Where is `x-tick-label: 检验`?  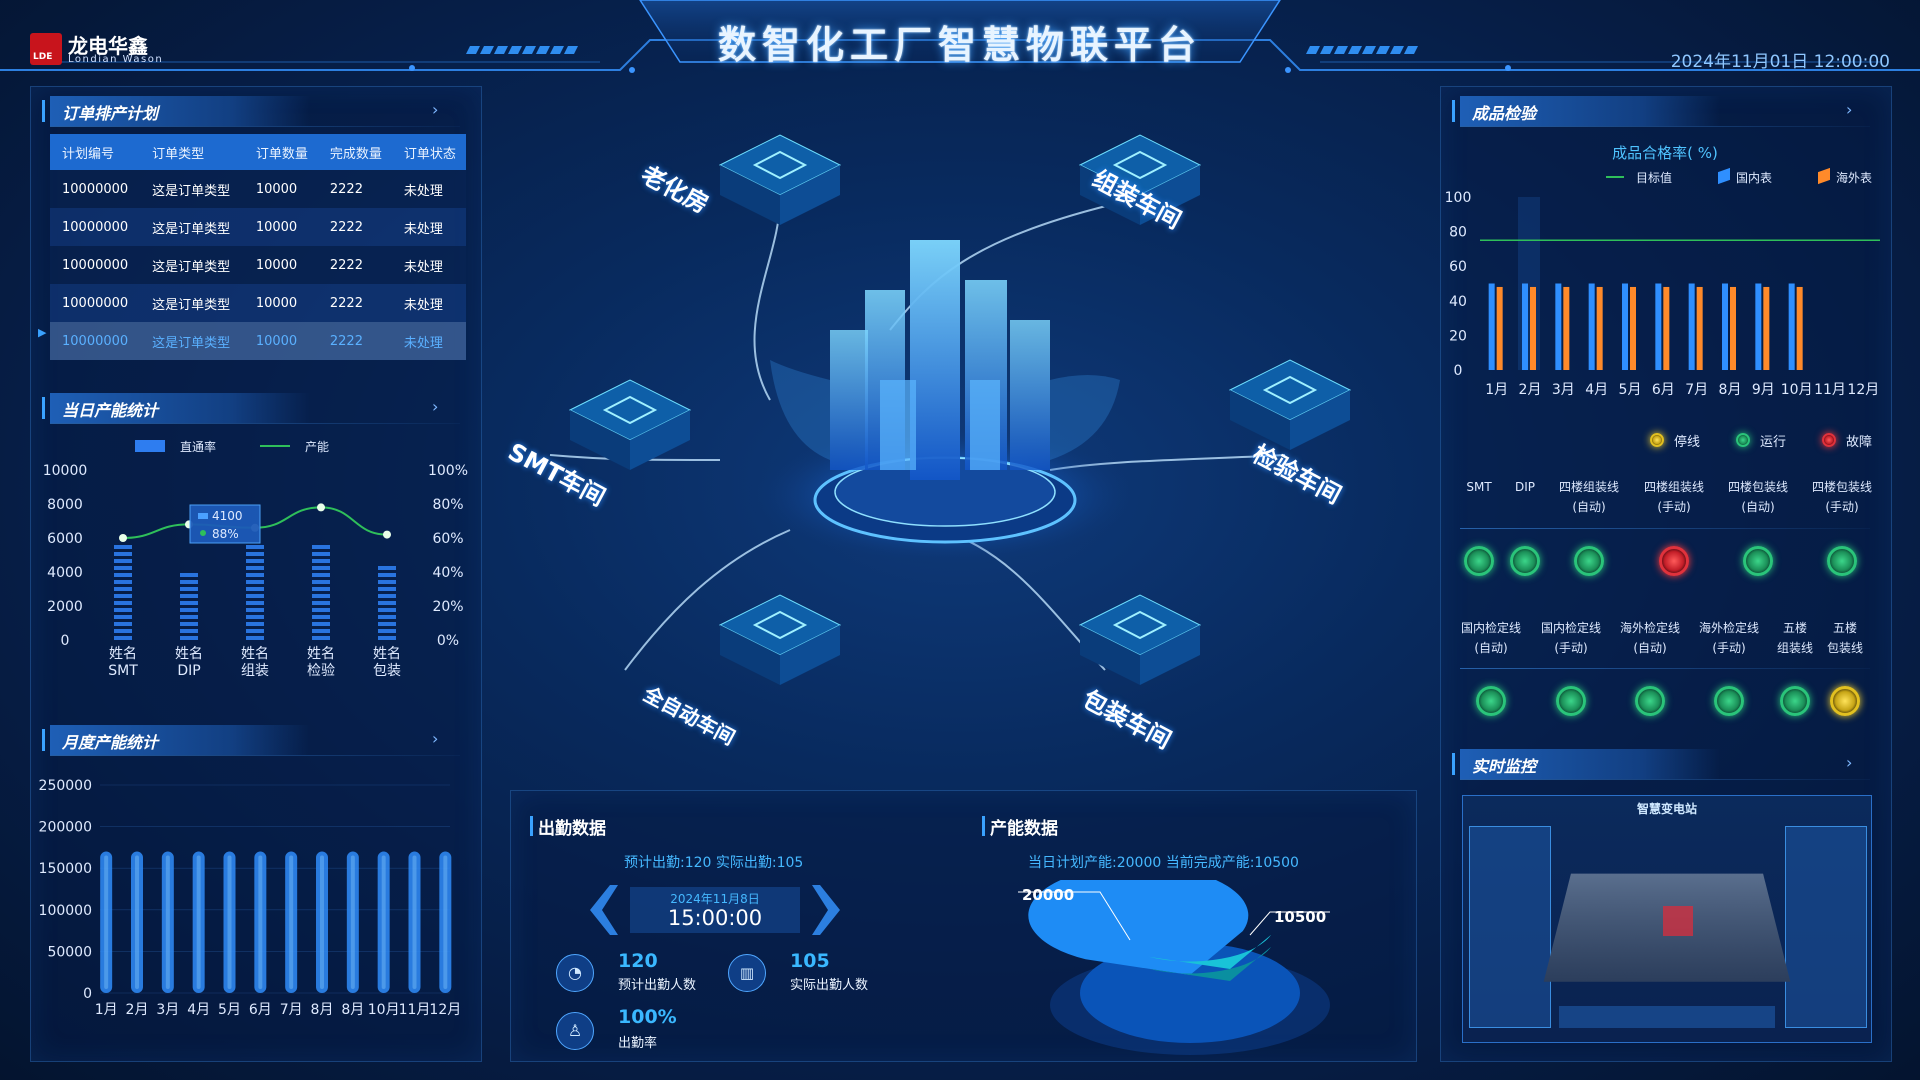
x-tick-label: 检验 is located at coordinates (321, 671).